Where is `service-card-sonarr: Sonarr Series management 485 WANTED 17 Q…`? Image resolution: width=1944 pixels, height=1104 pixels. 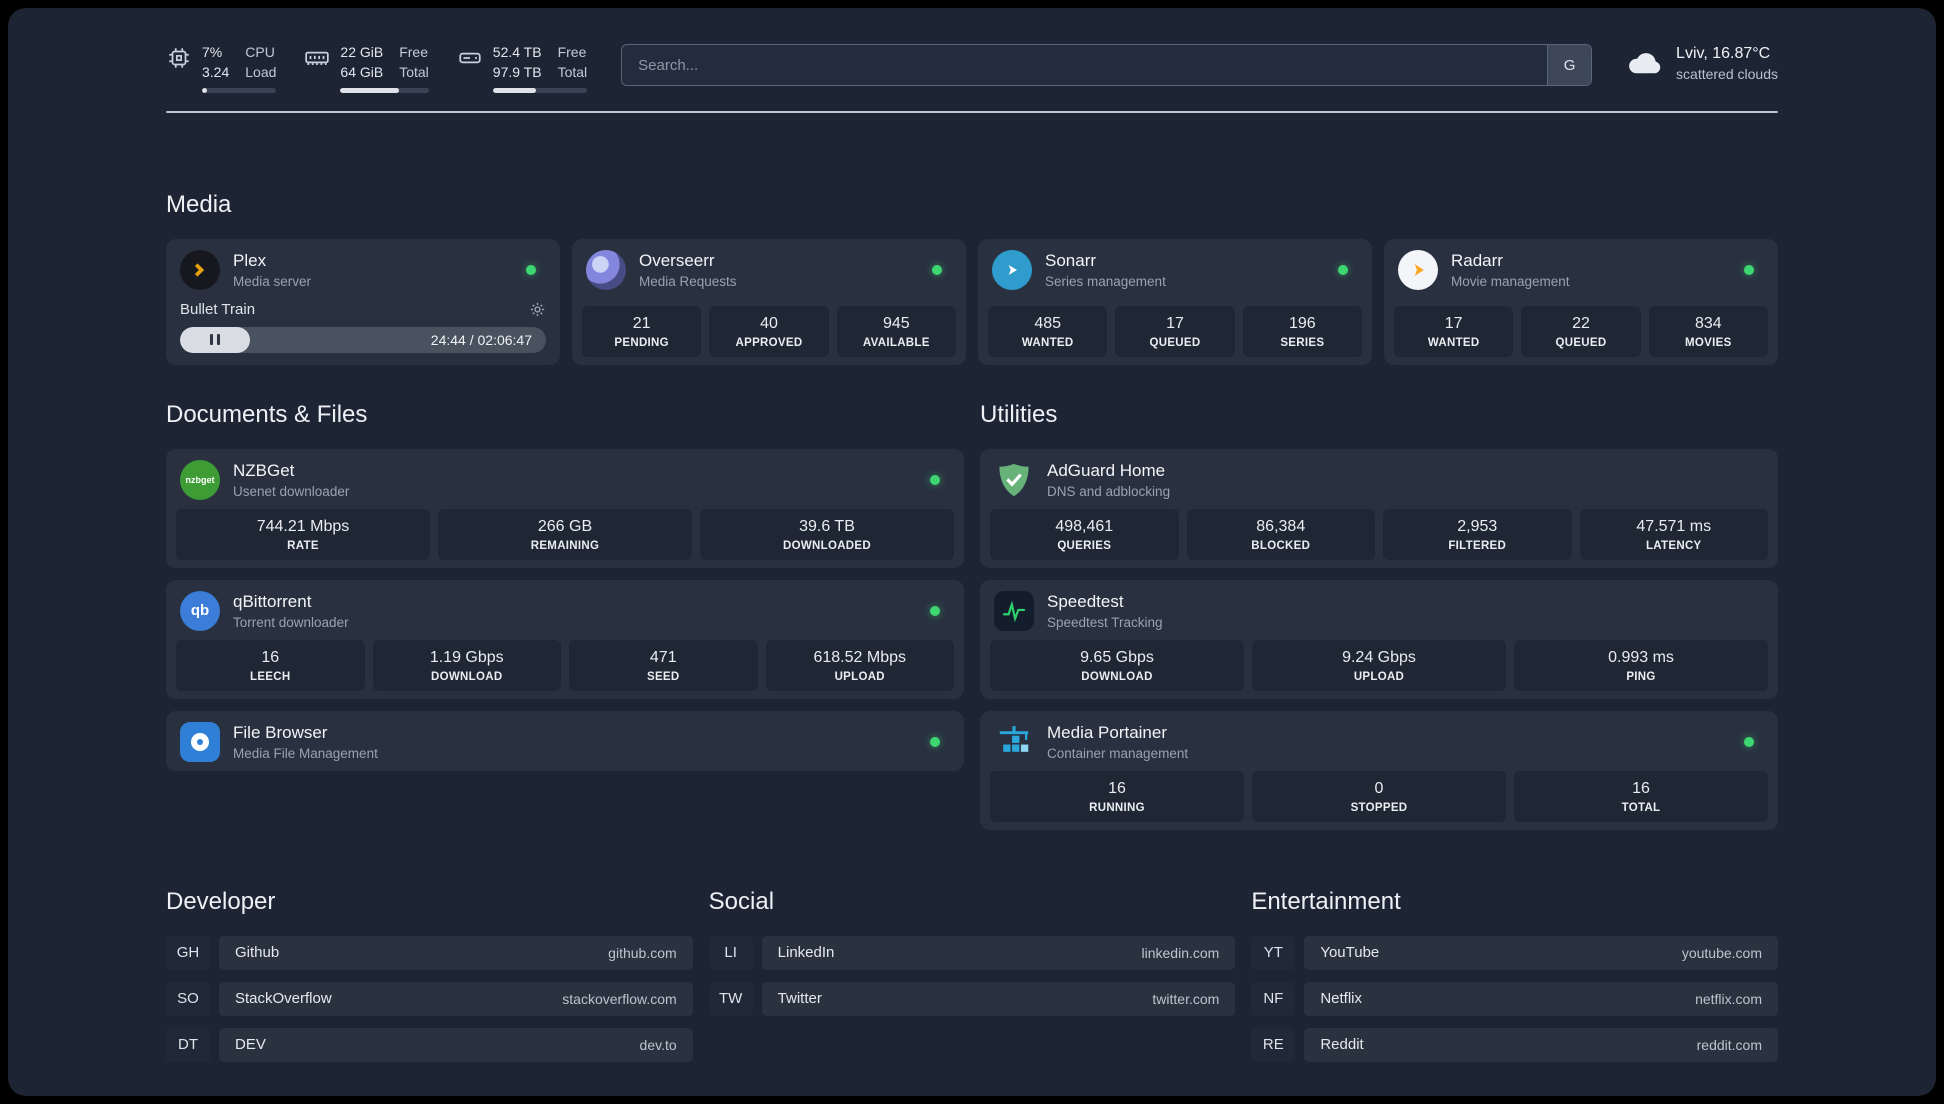 service-card-sonarr: Sonarr Series management 485 WANTED 17 Q… is located at coordinates (1175, 301).